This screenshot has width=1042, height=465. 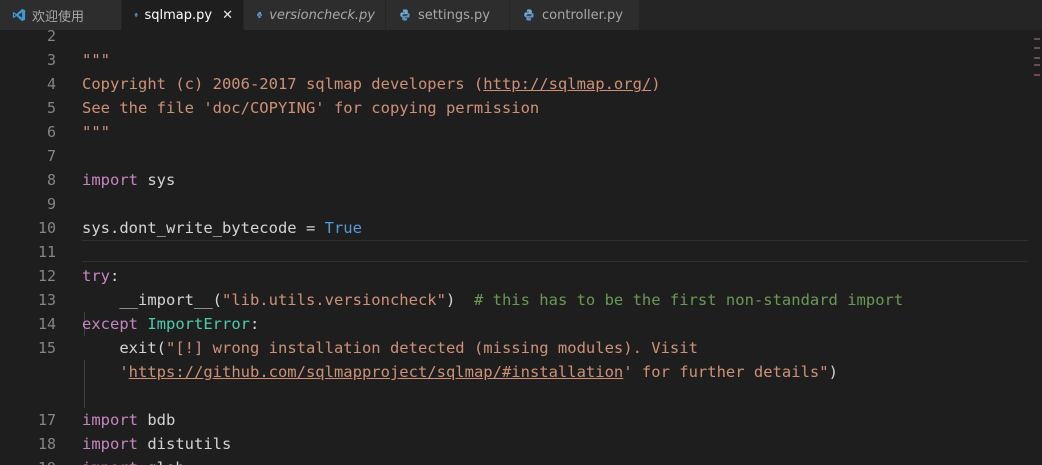 What do you see at coordinates (58, 17) in the screenshot?
I see `tab-label: 欢迎使用` at bounding box center [58, 17].